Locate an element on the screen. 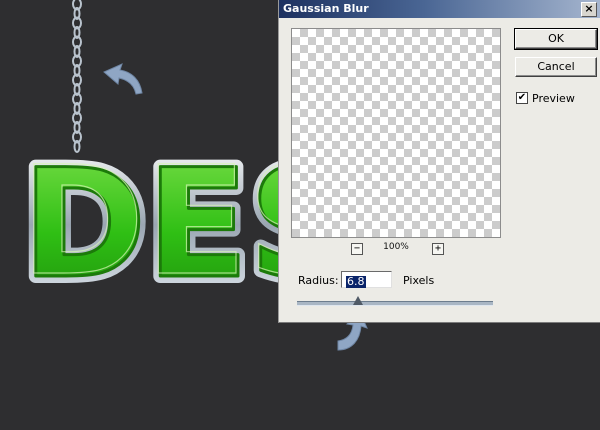 This screenshot has width=600, height=430. radius-value: 6.8 is located at coordinates (356, 281).